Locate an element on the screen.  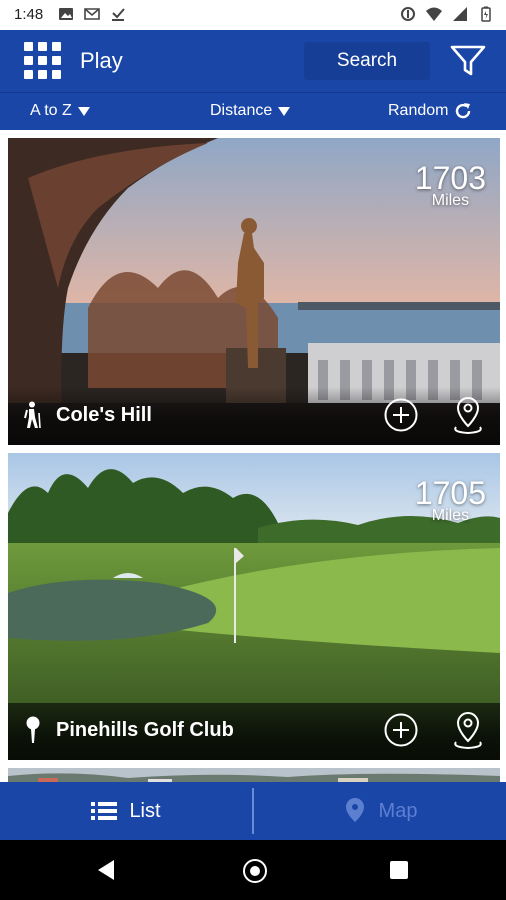
card-footer: Cole's Hill is located at coordinates (254, 416).